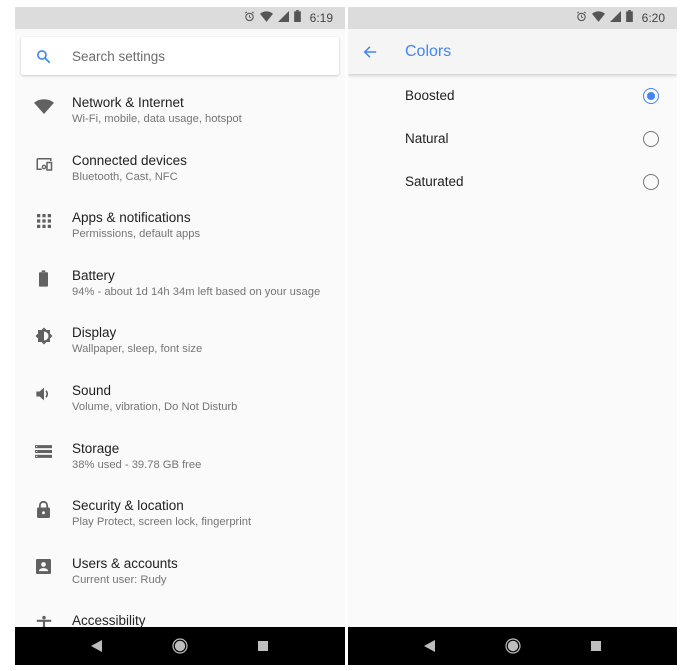 The height and width of the screenshot is (671, 687). I want to click on status-time: 6:20, so click(653, 18).